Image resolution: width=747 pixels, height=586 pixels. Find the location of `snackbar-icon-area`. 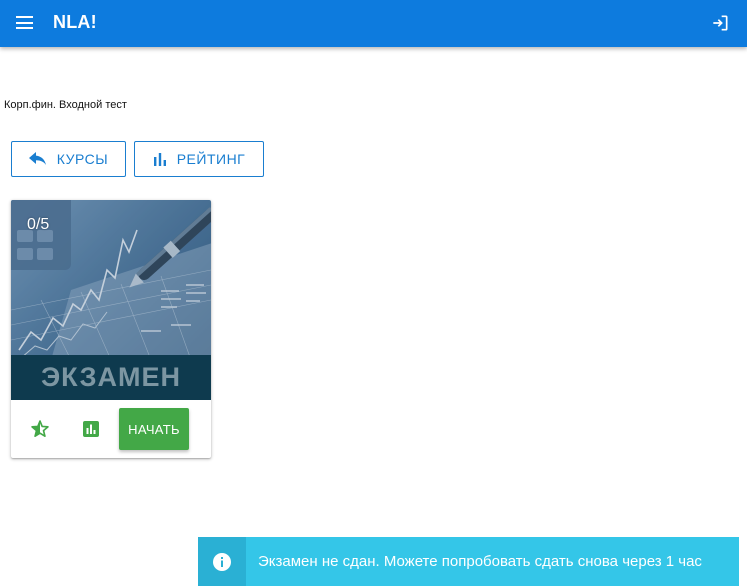

snackbar-icon-area is located at coordinates (222, 561).